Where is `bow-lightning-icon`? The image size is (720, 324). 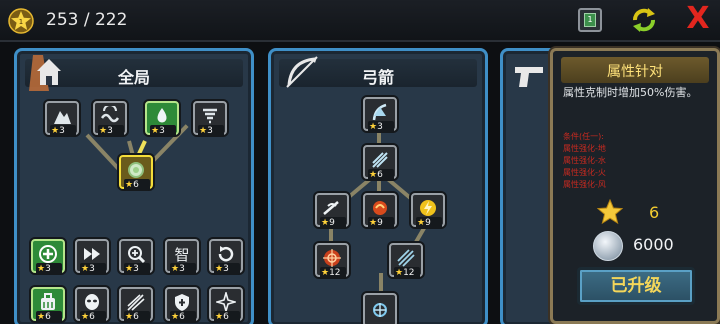
bow-lightning-icon is located at coordinates (428, 208).